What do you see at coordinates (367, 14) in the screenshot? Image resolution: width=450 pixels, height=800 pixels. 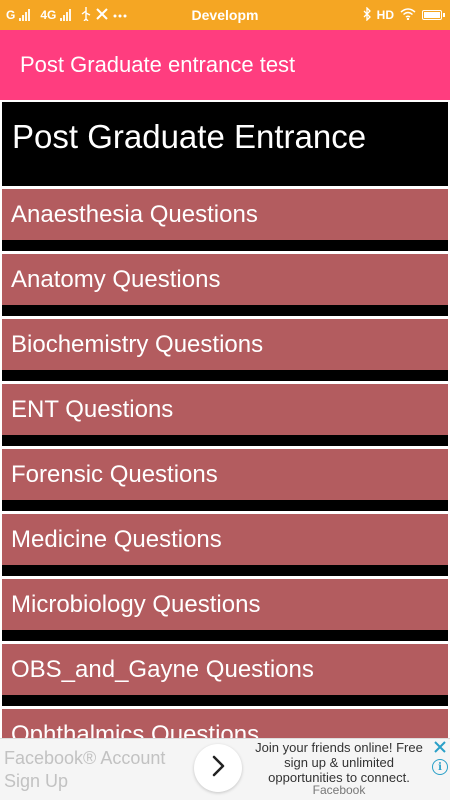 I see `bluetooth-icon` at bounding box center [367, 14].